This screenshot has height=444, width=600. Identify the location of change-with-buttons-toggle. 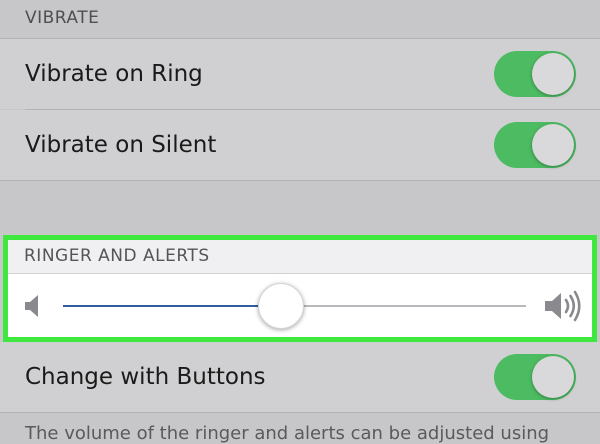
(535, 377).